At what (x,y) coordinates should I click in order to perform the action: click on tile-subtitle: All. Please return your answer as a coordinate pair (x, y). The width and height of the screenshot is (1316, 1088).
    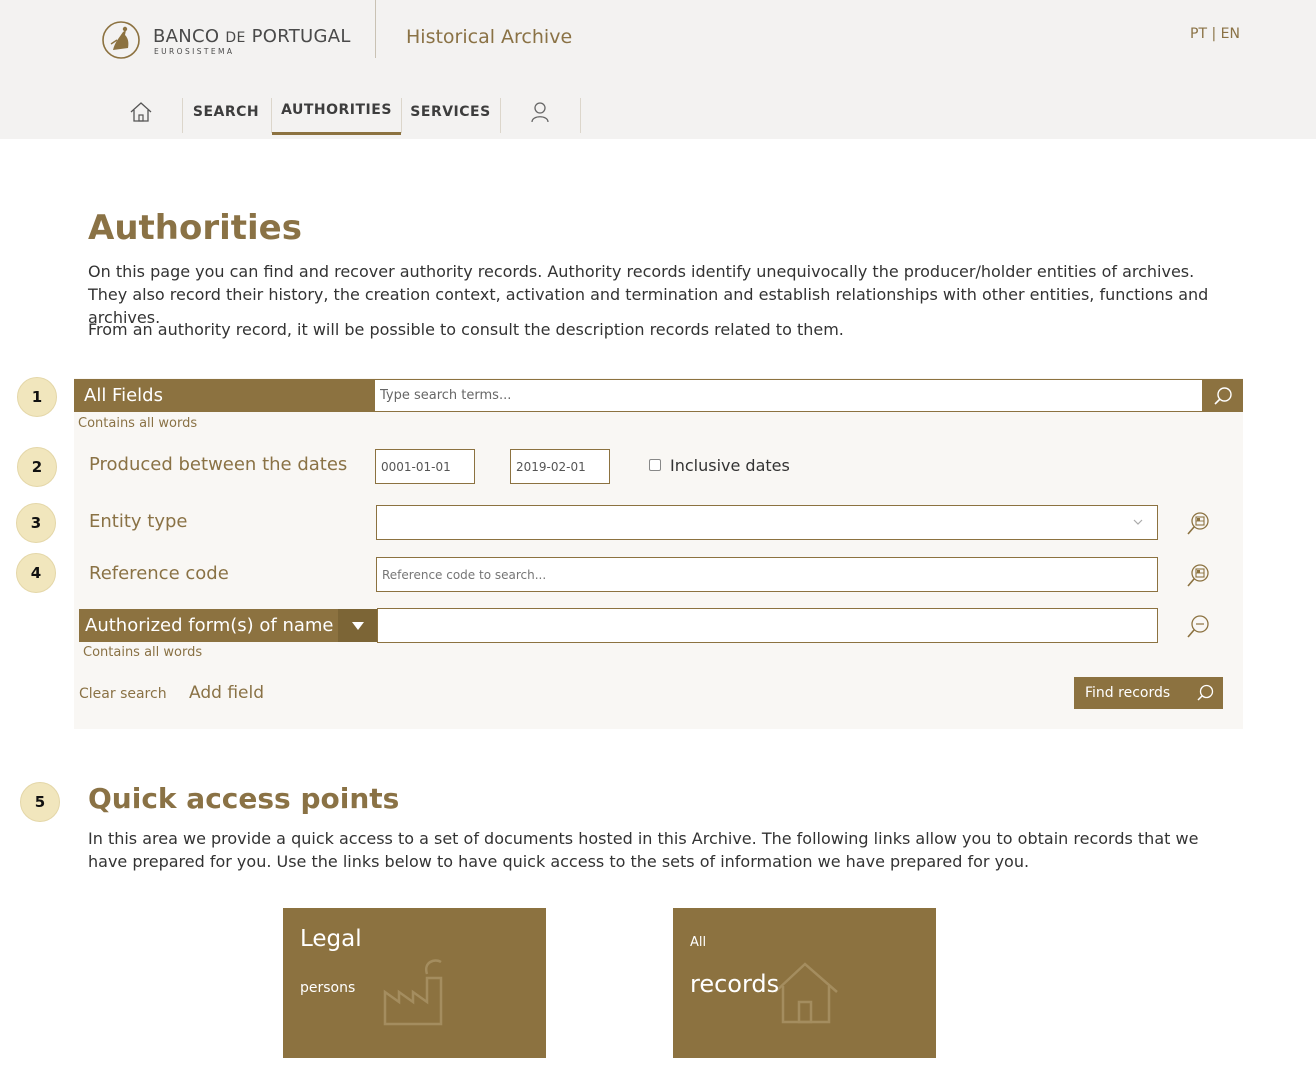
    Looking at the image, I should click on (698, 942).